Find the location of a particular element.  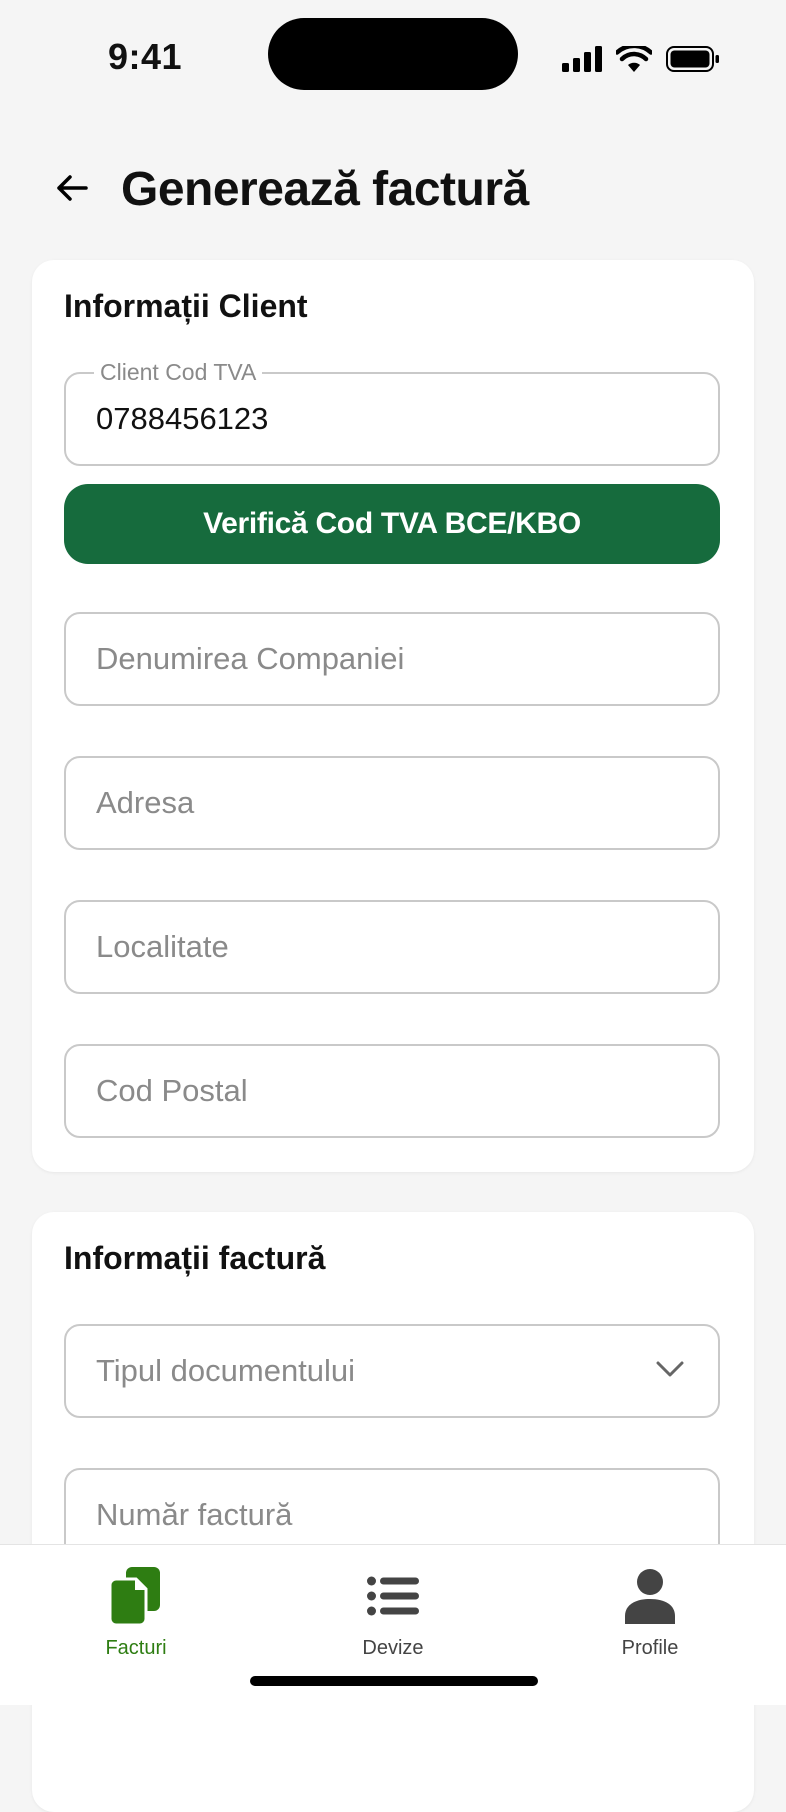

tab-profile-label: Profile is located at coordinates (650, 1648).